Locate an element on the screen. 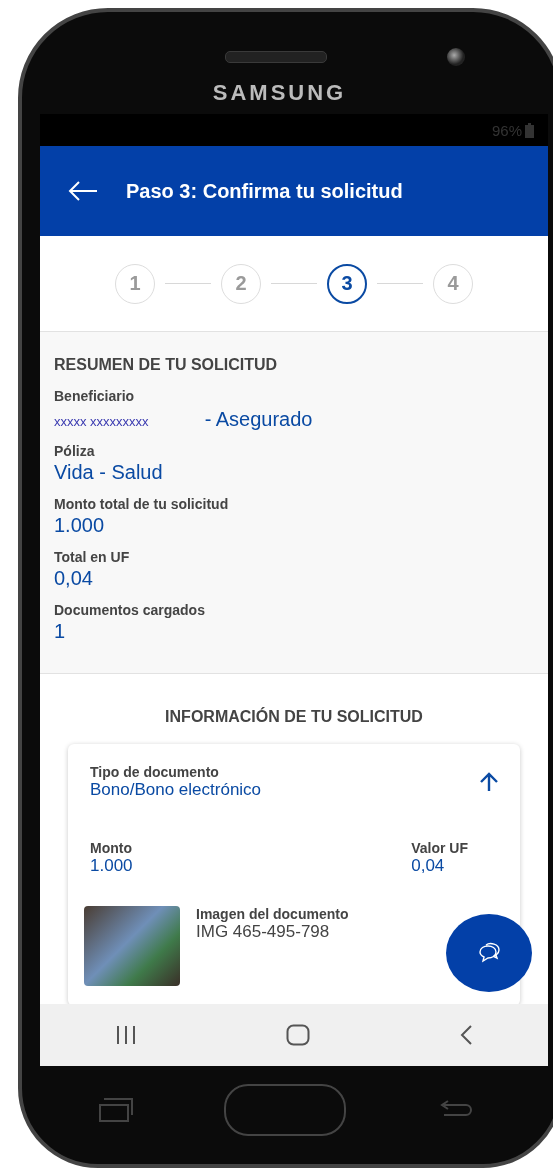 The height and width of the screenshot is (1174, 553). device-brand: SAMSUNG is located at coordinates (279, 93).